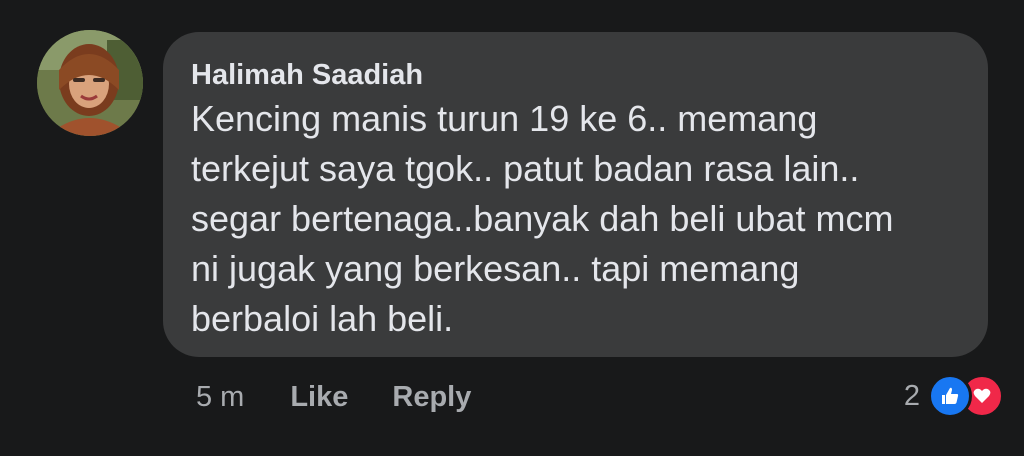  I want to click on comment-author: Halimah Saadiah, so click(576, 75).